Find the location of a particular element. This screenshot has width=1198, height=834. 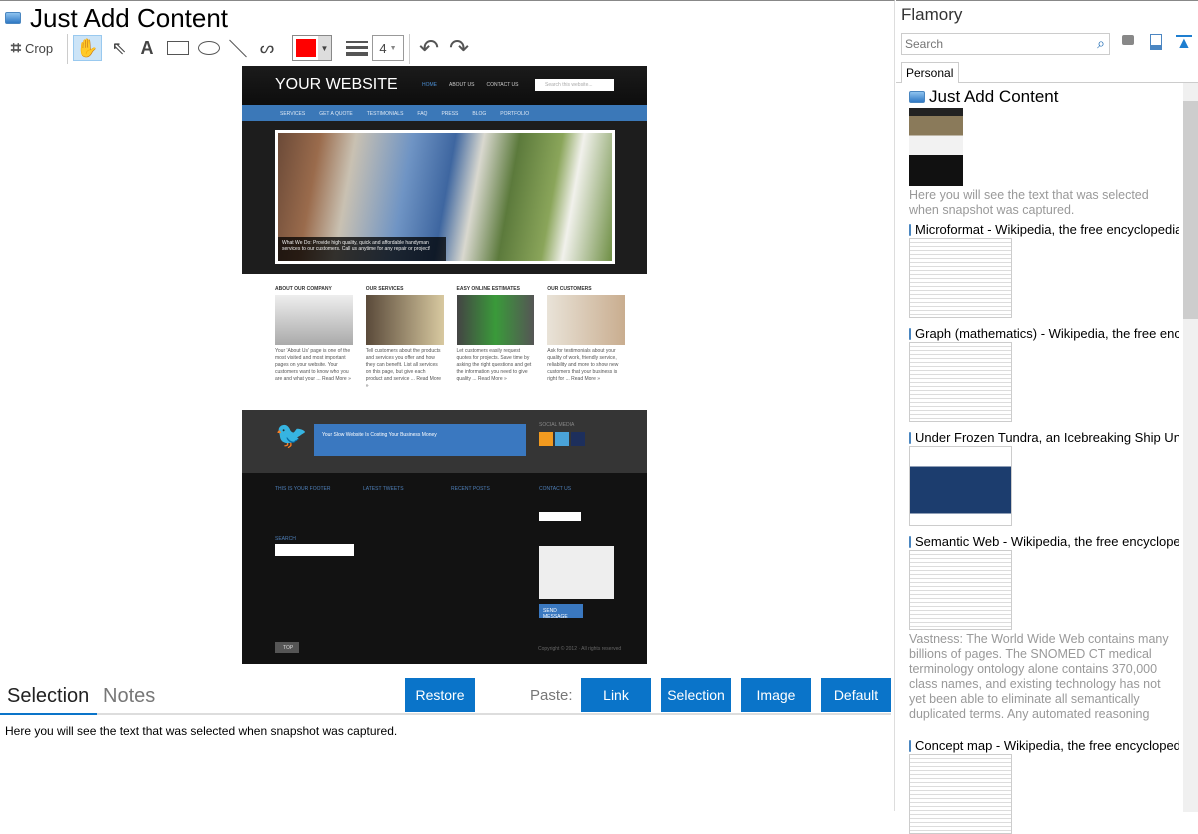

paste-link-button: Link is located at coordinates (616, 695).